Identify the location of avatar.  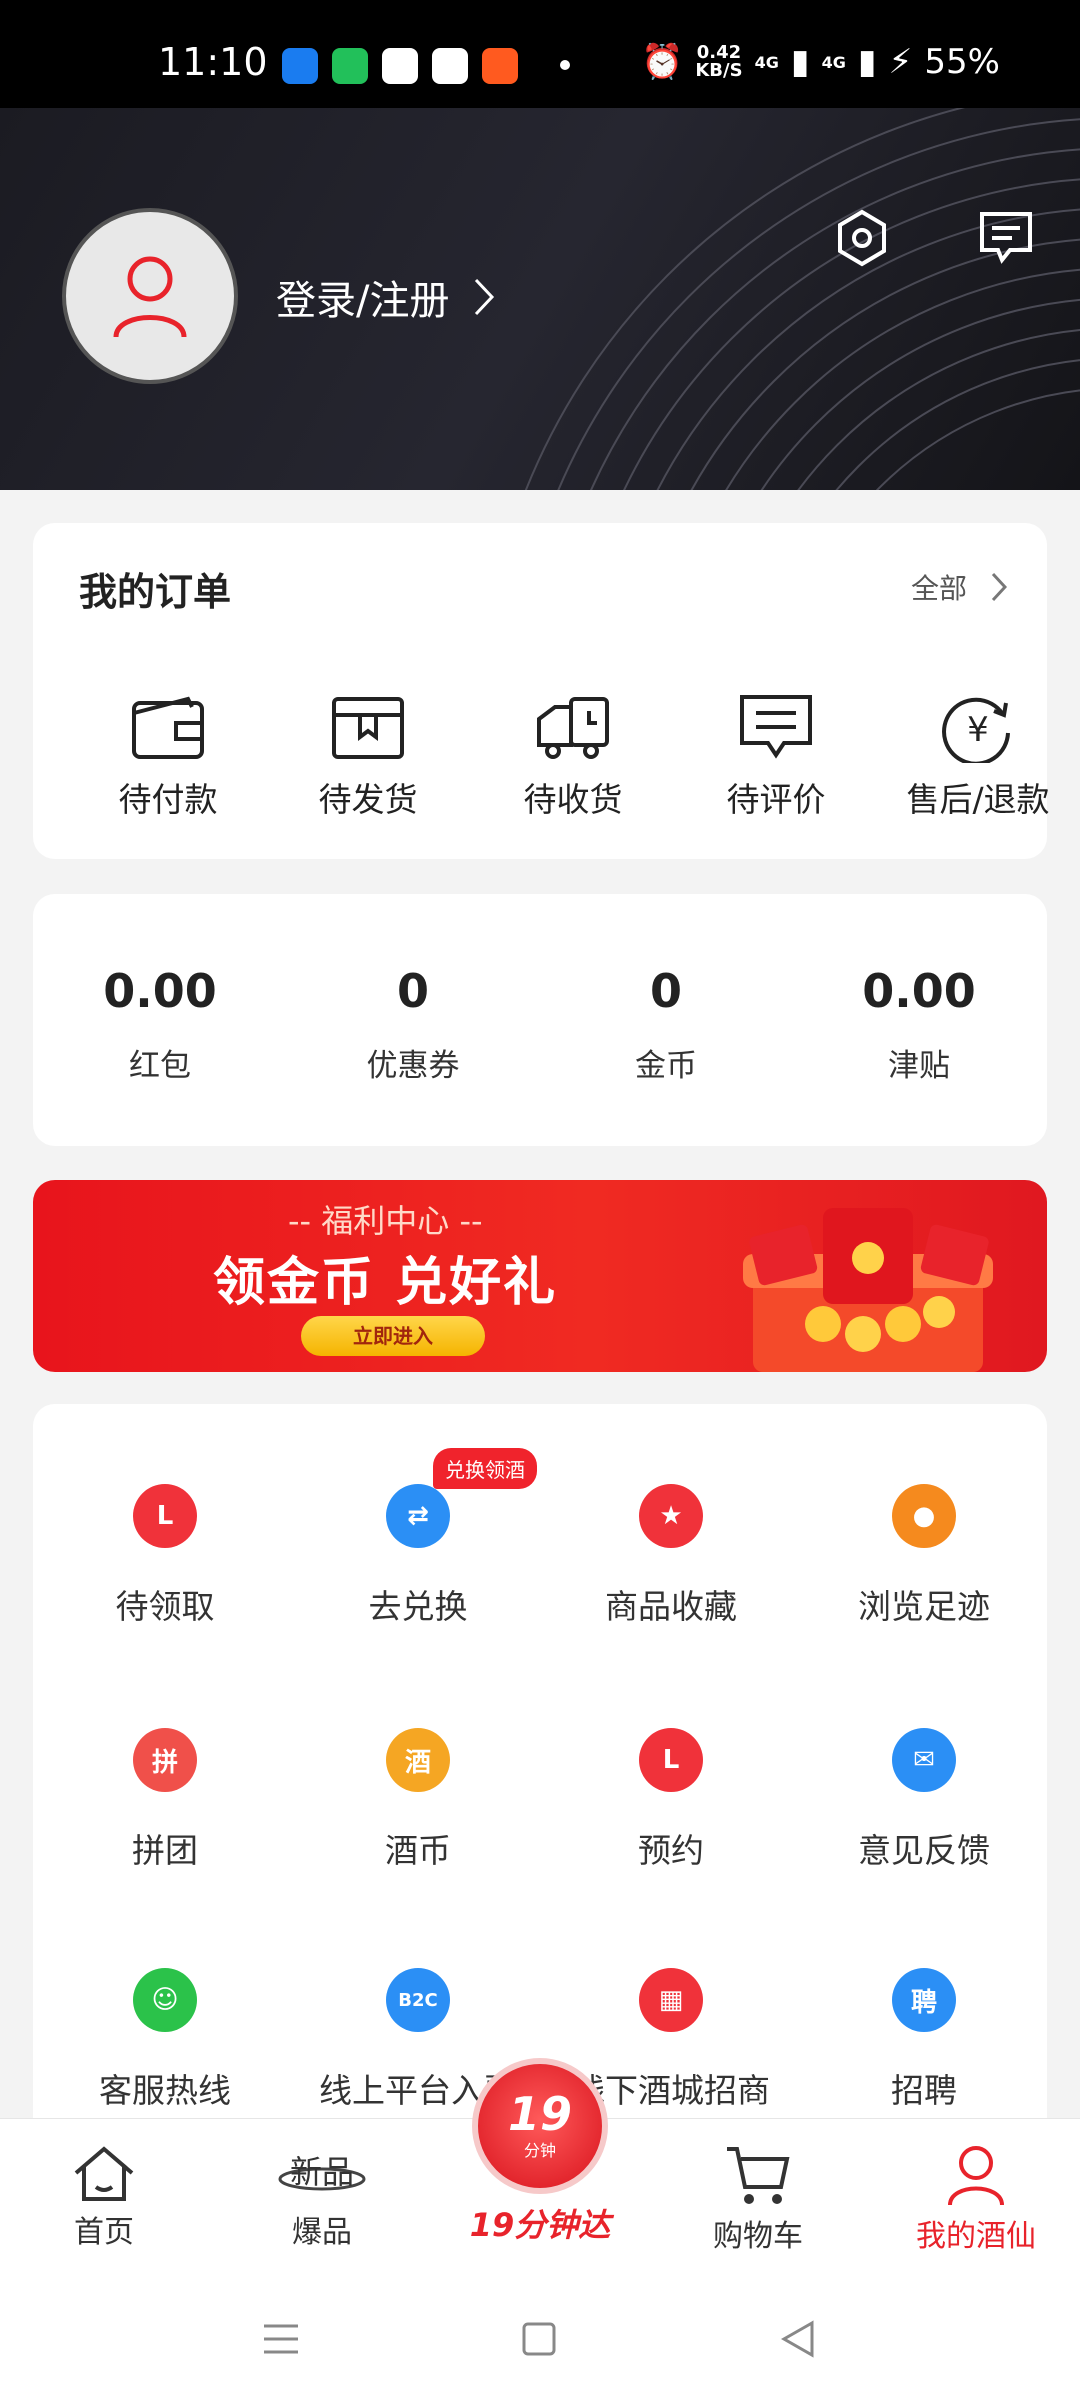
(150, 296).